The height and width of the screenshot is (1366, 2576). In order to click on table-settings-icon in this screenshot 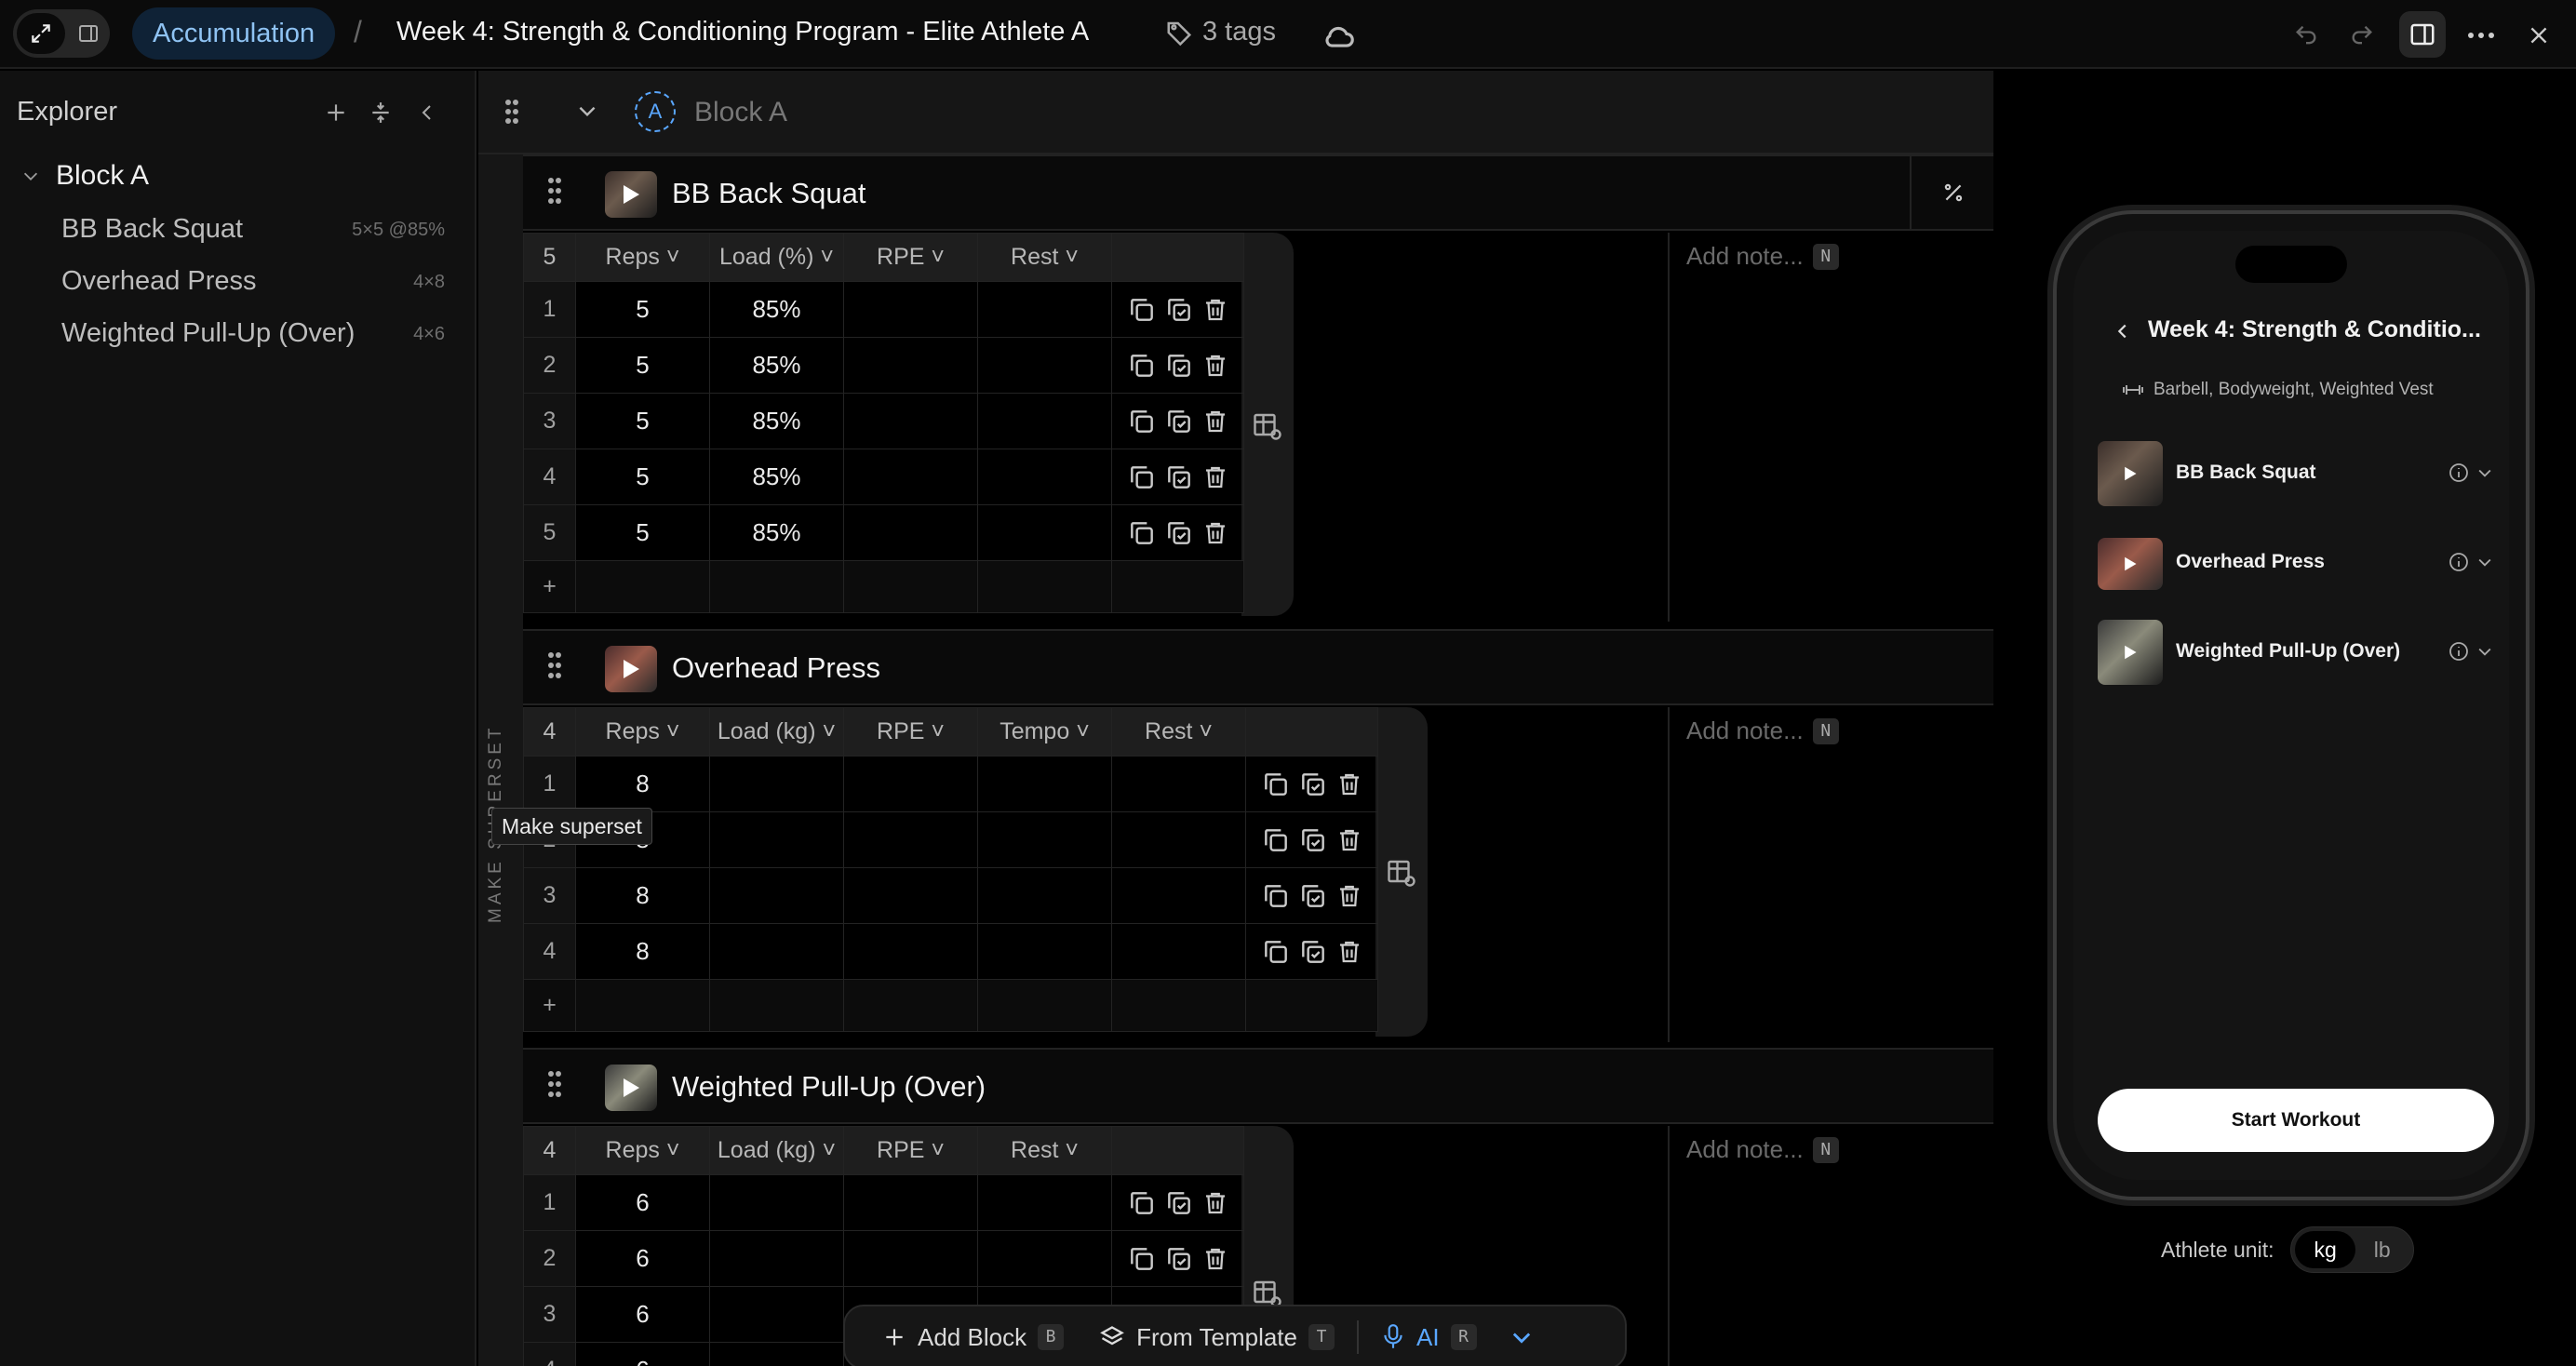, I will do `click(1401, 873)`.